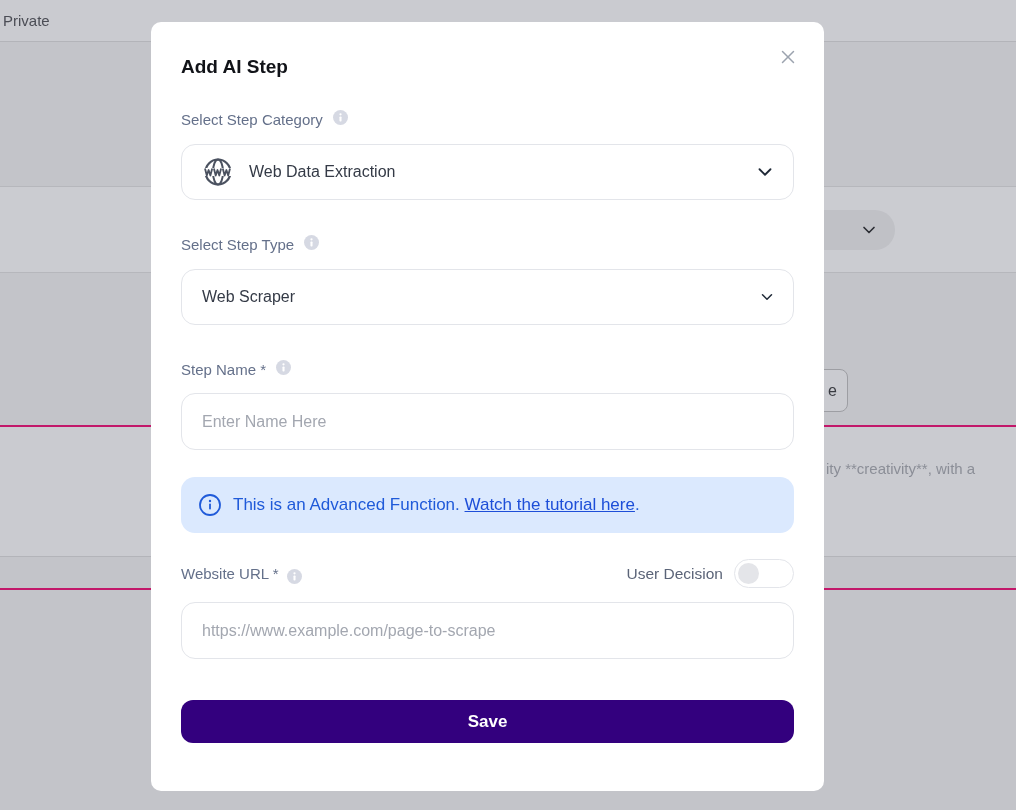 The width and height of the screenshot is (1016, 810). What do you see at coordinates (487, 297) in the screenshot?
I see `type-select: Web Scraper` at bounding box center [487, 297].